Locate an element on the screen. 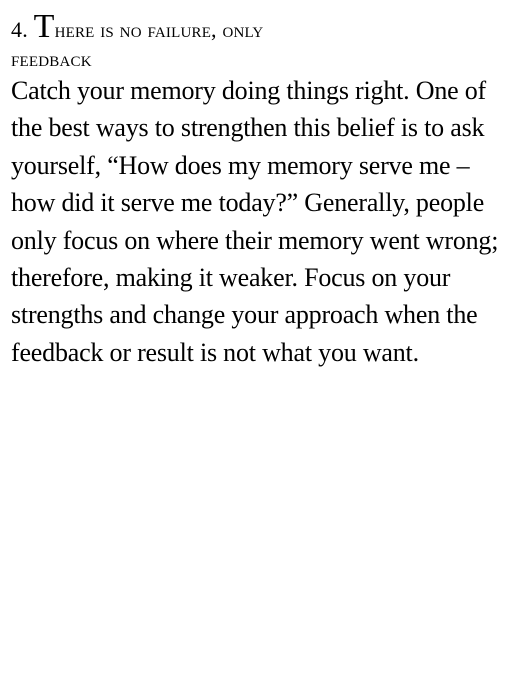  heading-line-1: HERE IS NO FAILURE, ONLY is located at coordinates (159, 29).